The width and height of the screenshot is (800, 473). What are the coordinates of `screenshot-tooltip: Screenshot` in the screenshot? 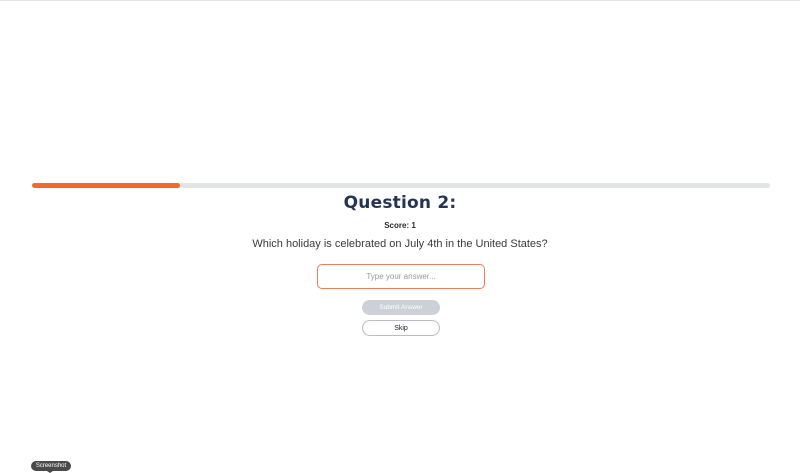 It's located at (51, 466).